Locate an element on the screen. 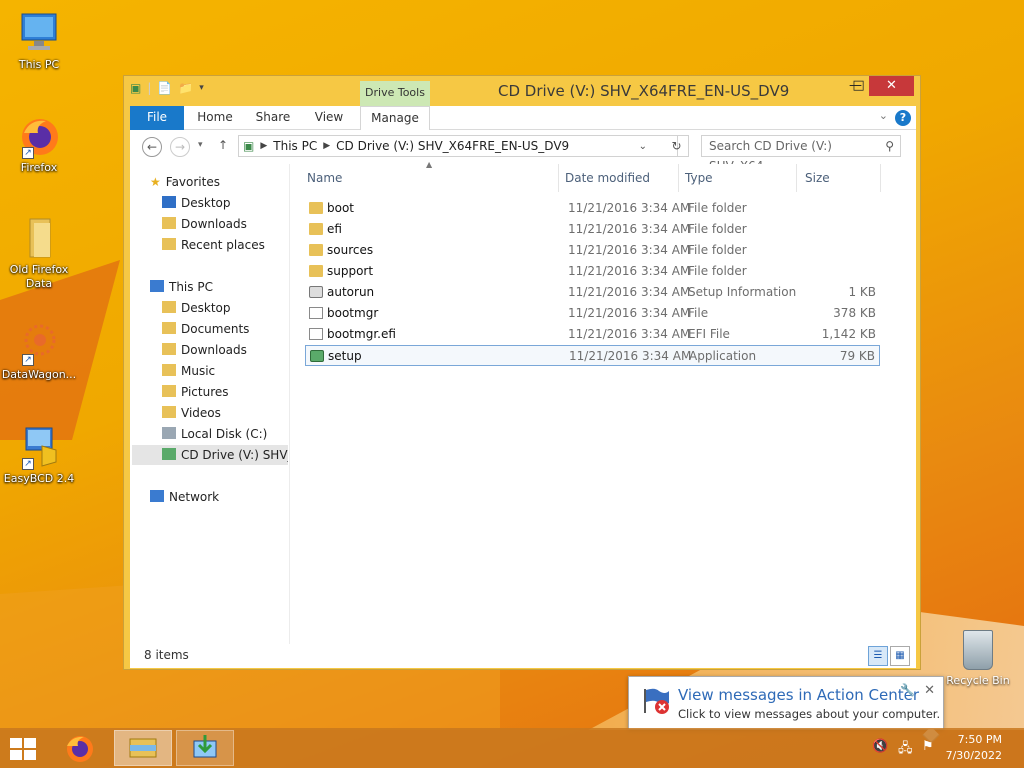  setup-app-icon is located at coordinates (205, 746).